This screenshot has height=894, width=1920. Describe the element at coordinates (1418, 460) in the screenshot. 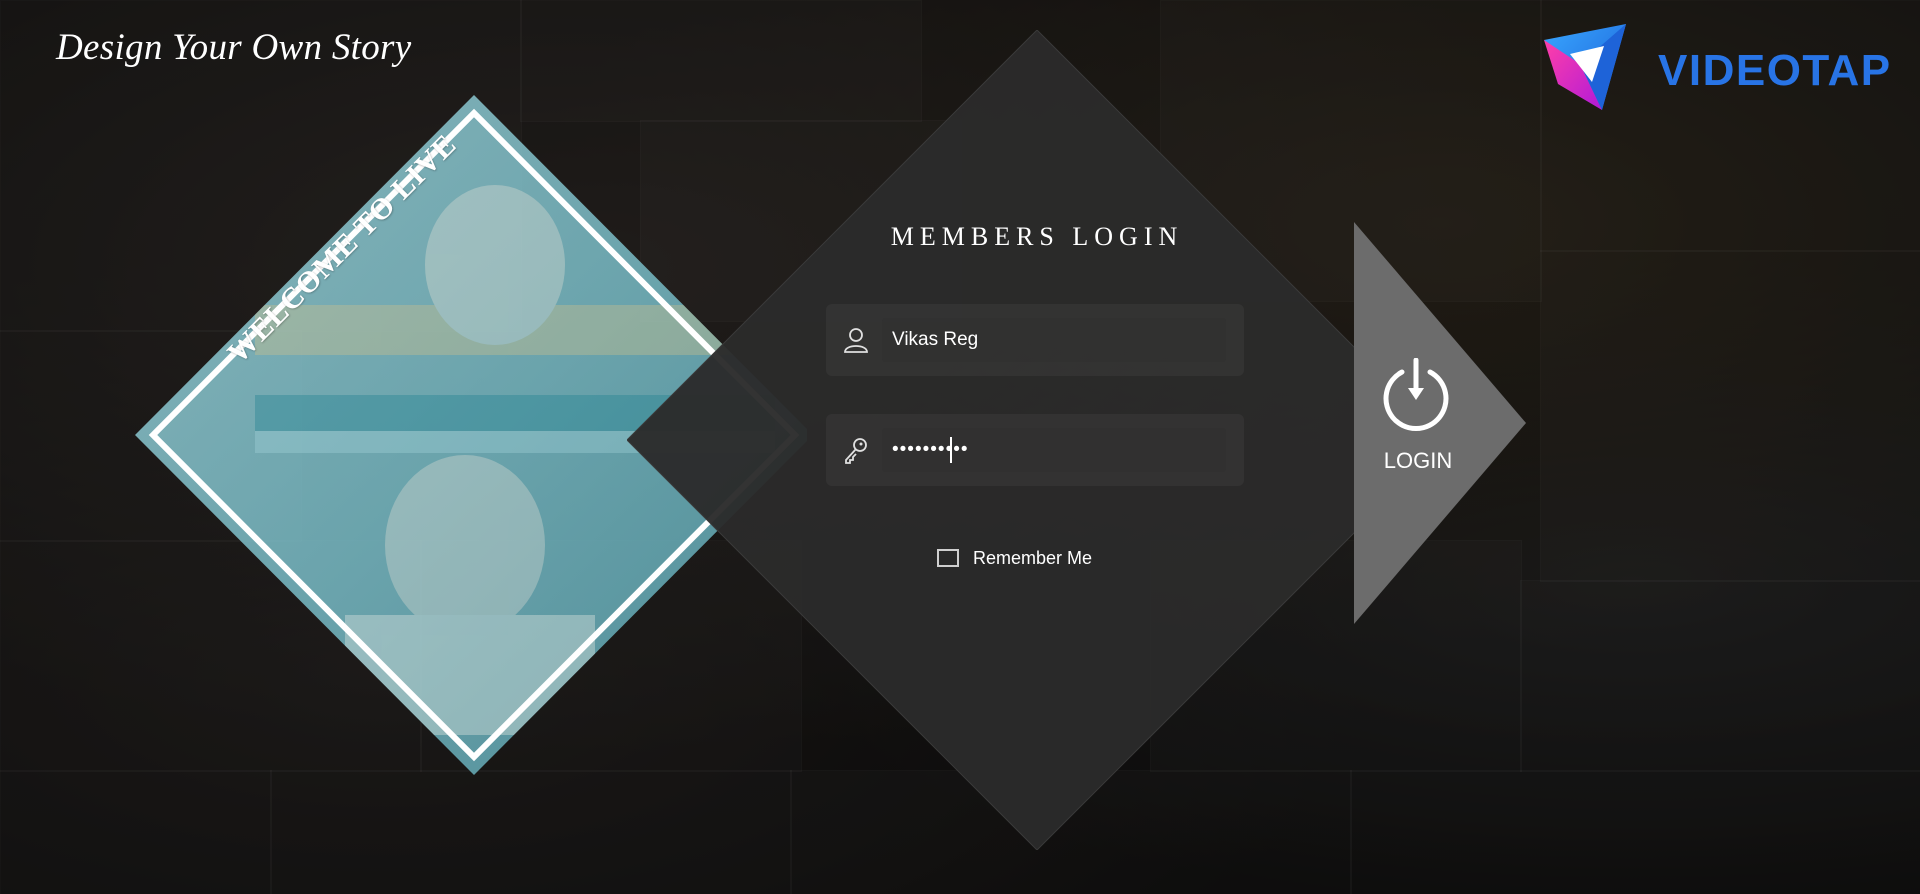

I see `login-label: LOGIN` at that location.